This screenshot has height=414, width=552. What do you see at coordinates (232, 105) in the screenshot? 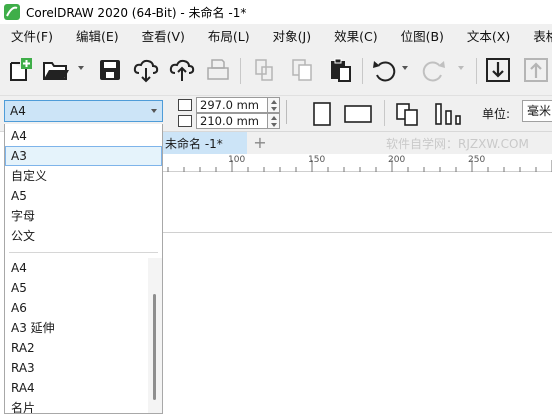
I see `page-width-field: 297.0 mm` at bounding box center [232, 105].